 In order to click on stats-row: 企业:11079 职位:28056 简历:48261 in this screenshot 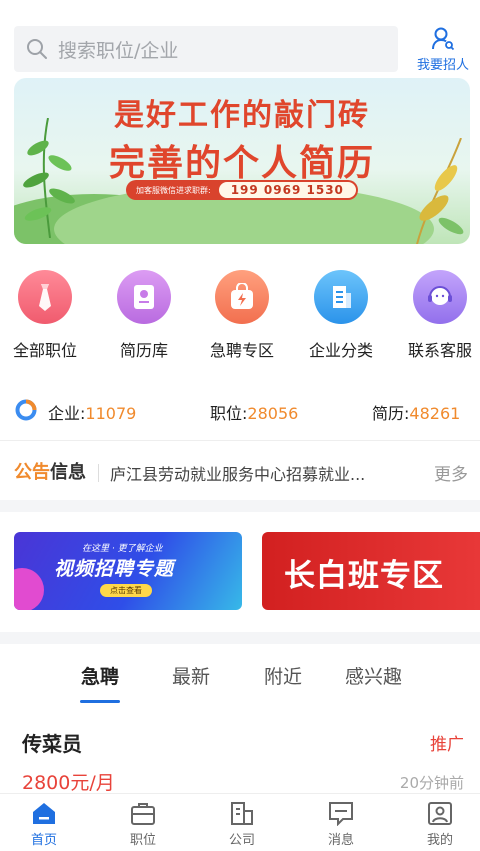, I will do `click(240, 410)`.